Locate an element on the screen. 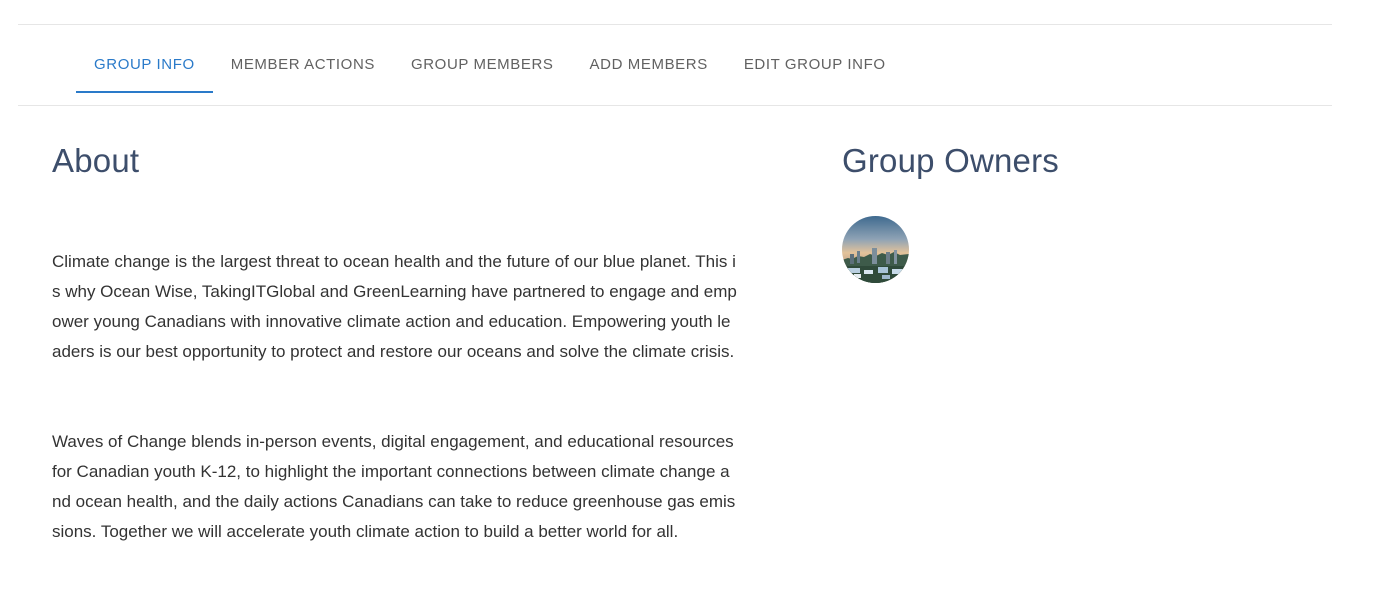  group-owners-heading: Group Owners is located at coordinates (950, 160).